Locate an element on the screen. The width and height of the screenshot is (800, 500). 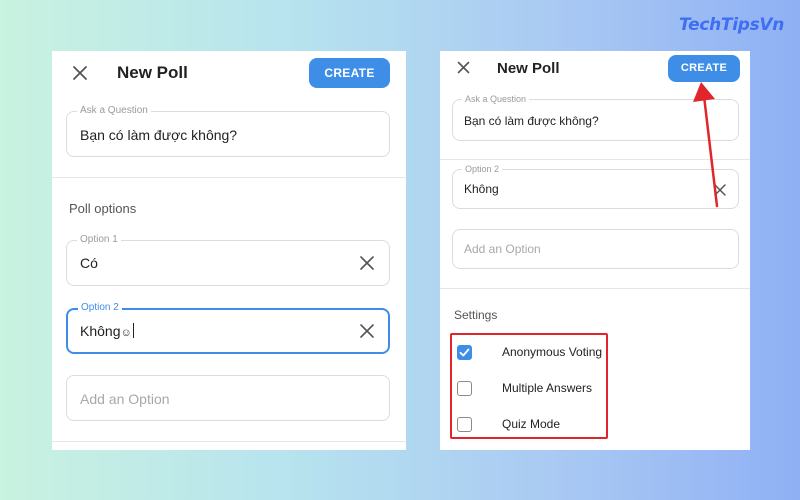
create-button: CREATE is located at coordinates (349, 73).